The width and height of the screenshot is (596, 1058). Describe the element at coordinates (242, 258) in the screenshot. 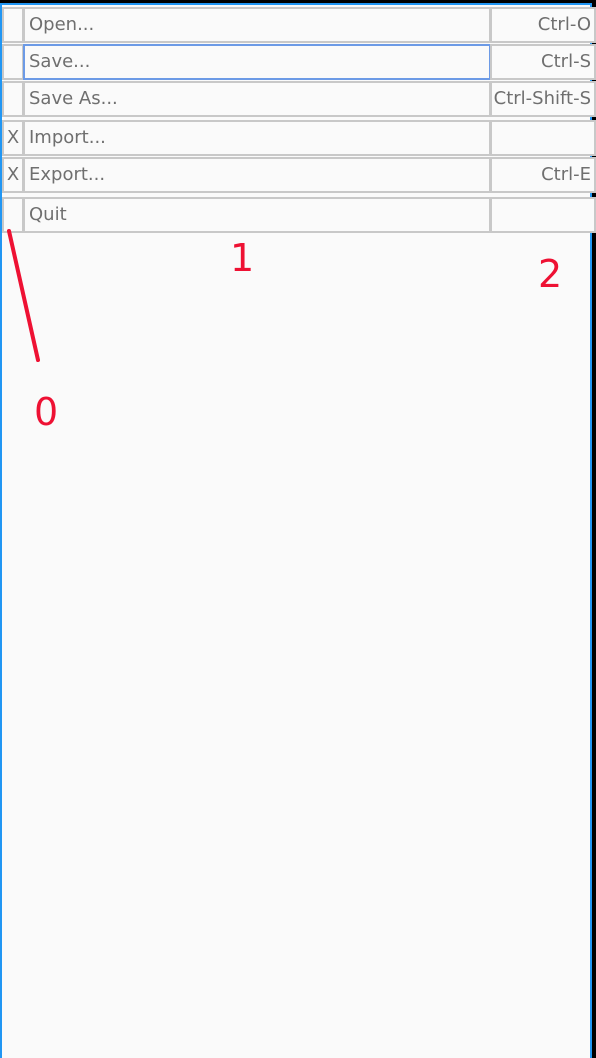

I see `annotation-column-1: 1` at that location.